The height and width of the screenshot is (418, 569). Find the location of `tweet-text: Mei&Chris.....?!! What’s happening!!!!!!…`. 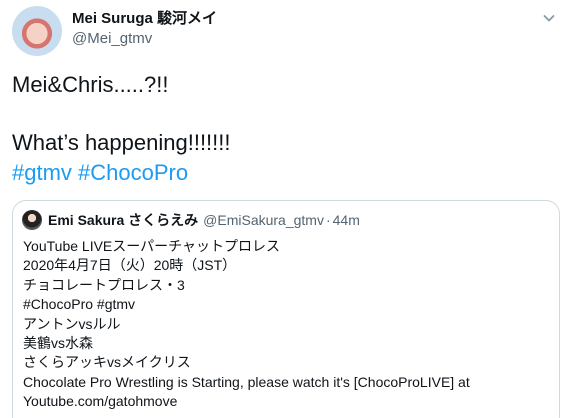

tweet-text: Mei&Chris.....?!! What’s happening!!!!!!… is located at coordinates (121, 113).